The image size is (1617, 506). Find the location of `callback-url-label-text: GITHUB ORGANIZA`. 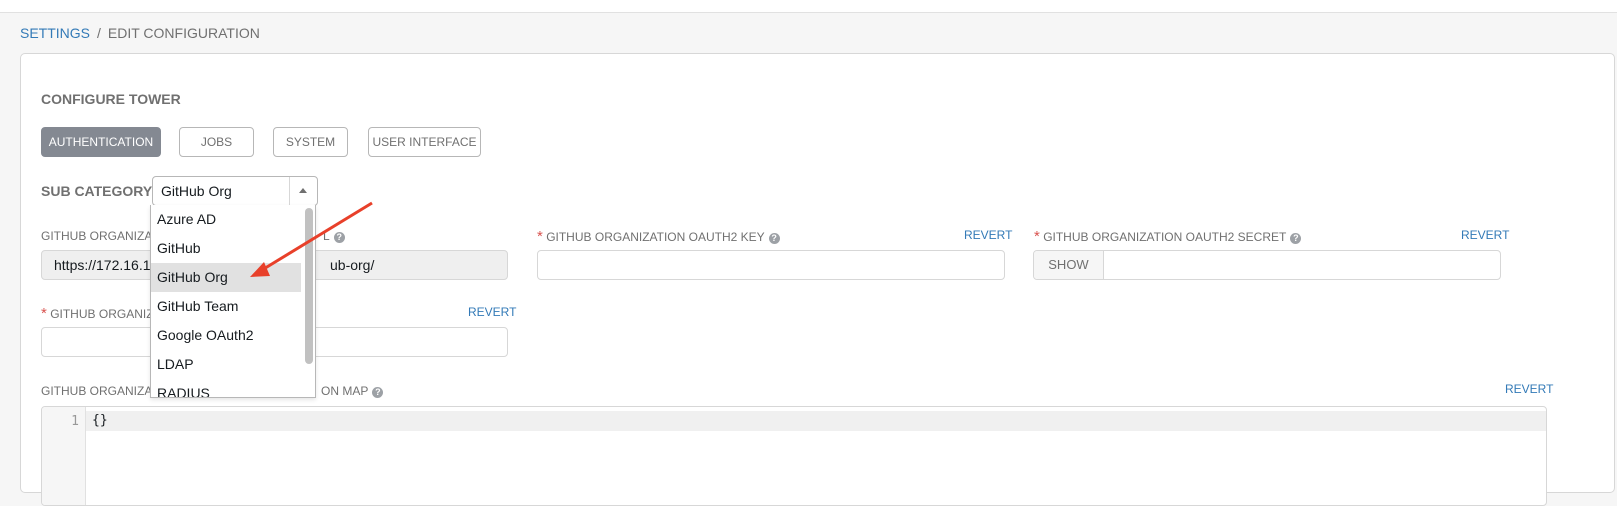

callback-url-label-text: GITHUB ORGANIZA is located at coordinates (97, 236).